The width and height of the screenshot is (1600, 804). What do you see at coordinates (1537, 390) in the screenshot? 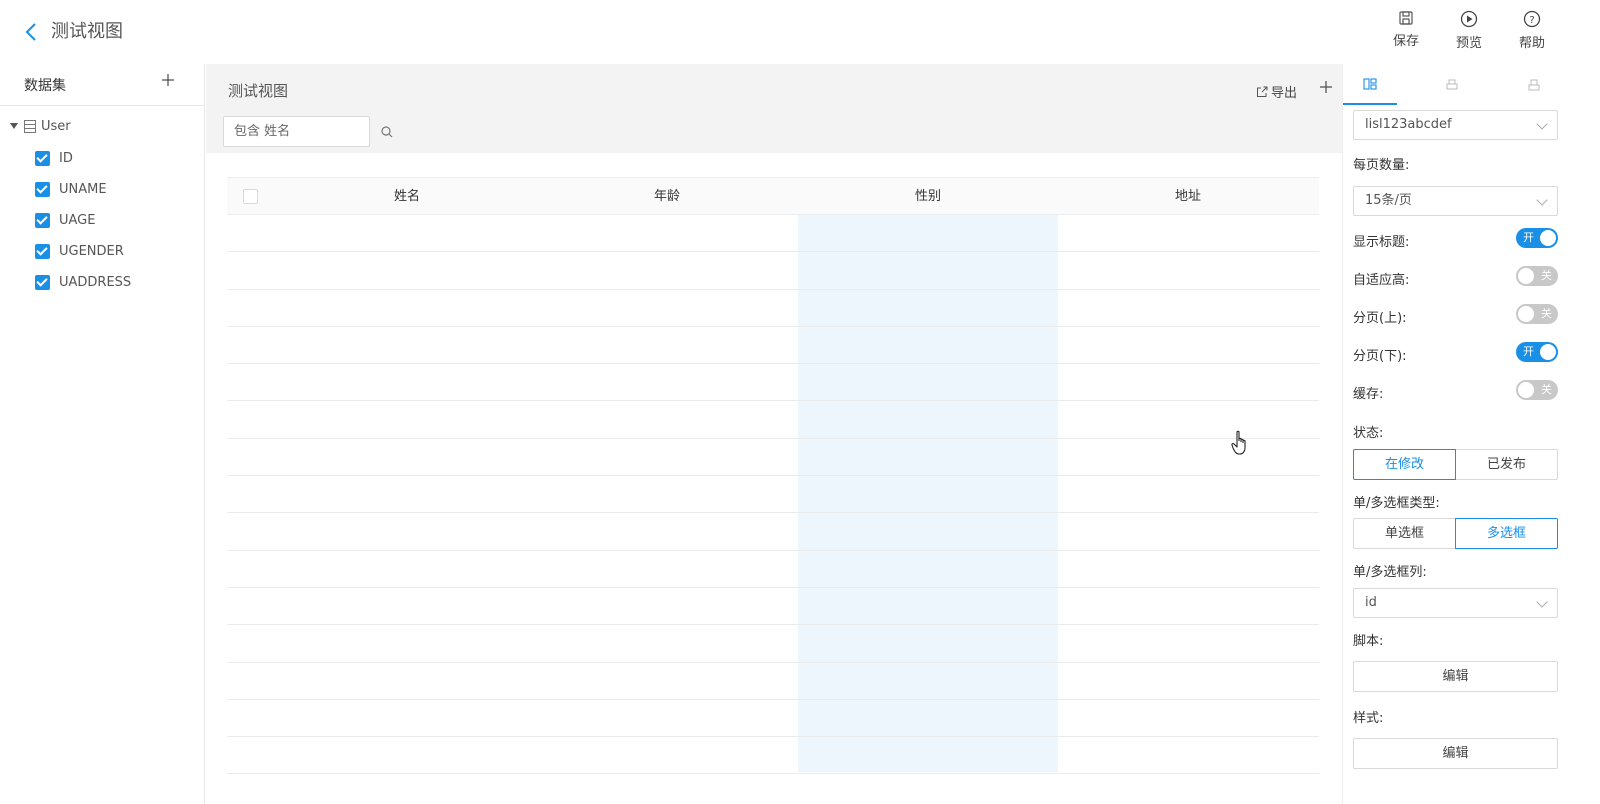
I see `cache-toggle: 关` at bounding box center [1537, 390].